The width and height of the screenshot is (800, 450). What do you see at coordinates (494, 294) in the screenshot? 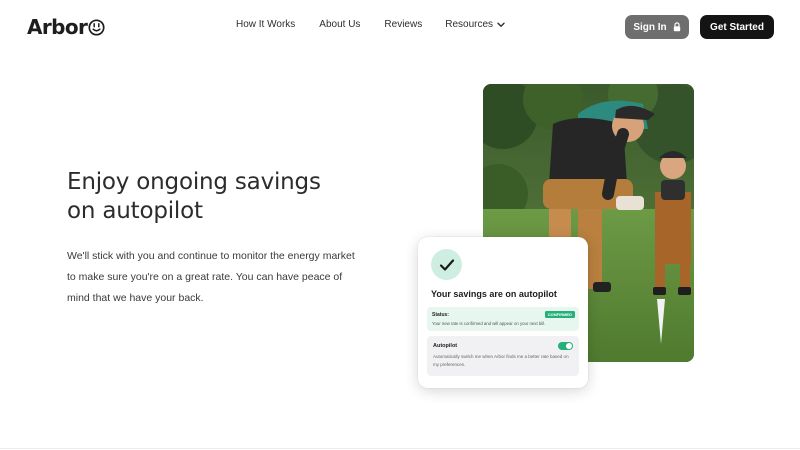
I see `card-title: Your savings are on autopilot` at bounding box center [494, 294].